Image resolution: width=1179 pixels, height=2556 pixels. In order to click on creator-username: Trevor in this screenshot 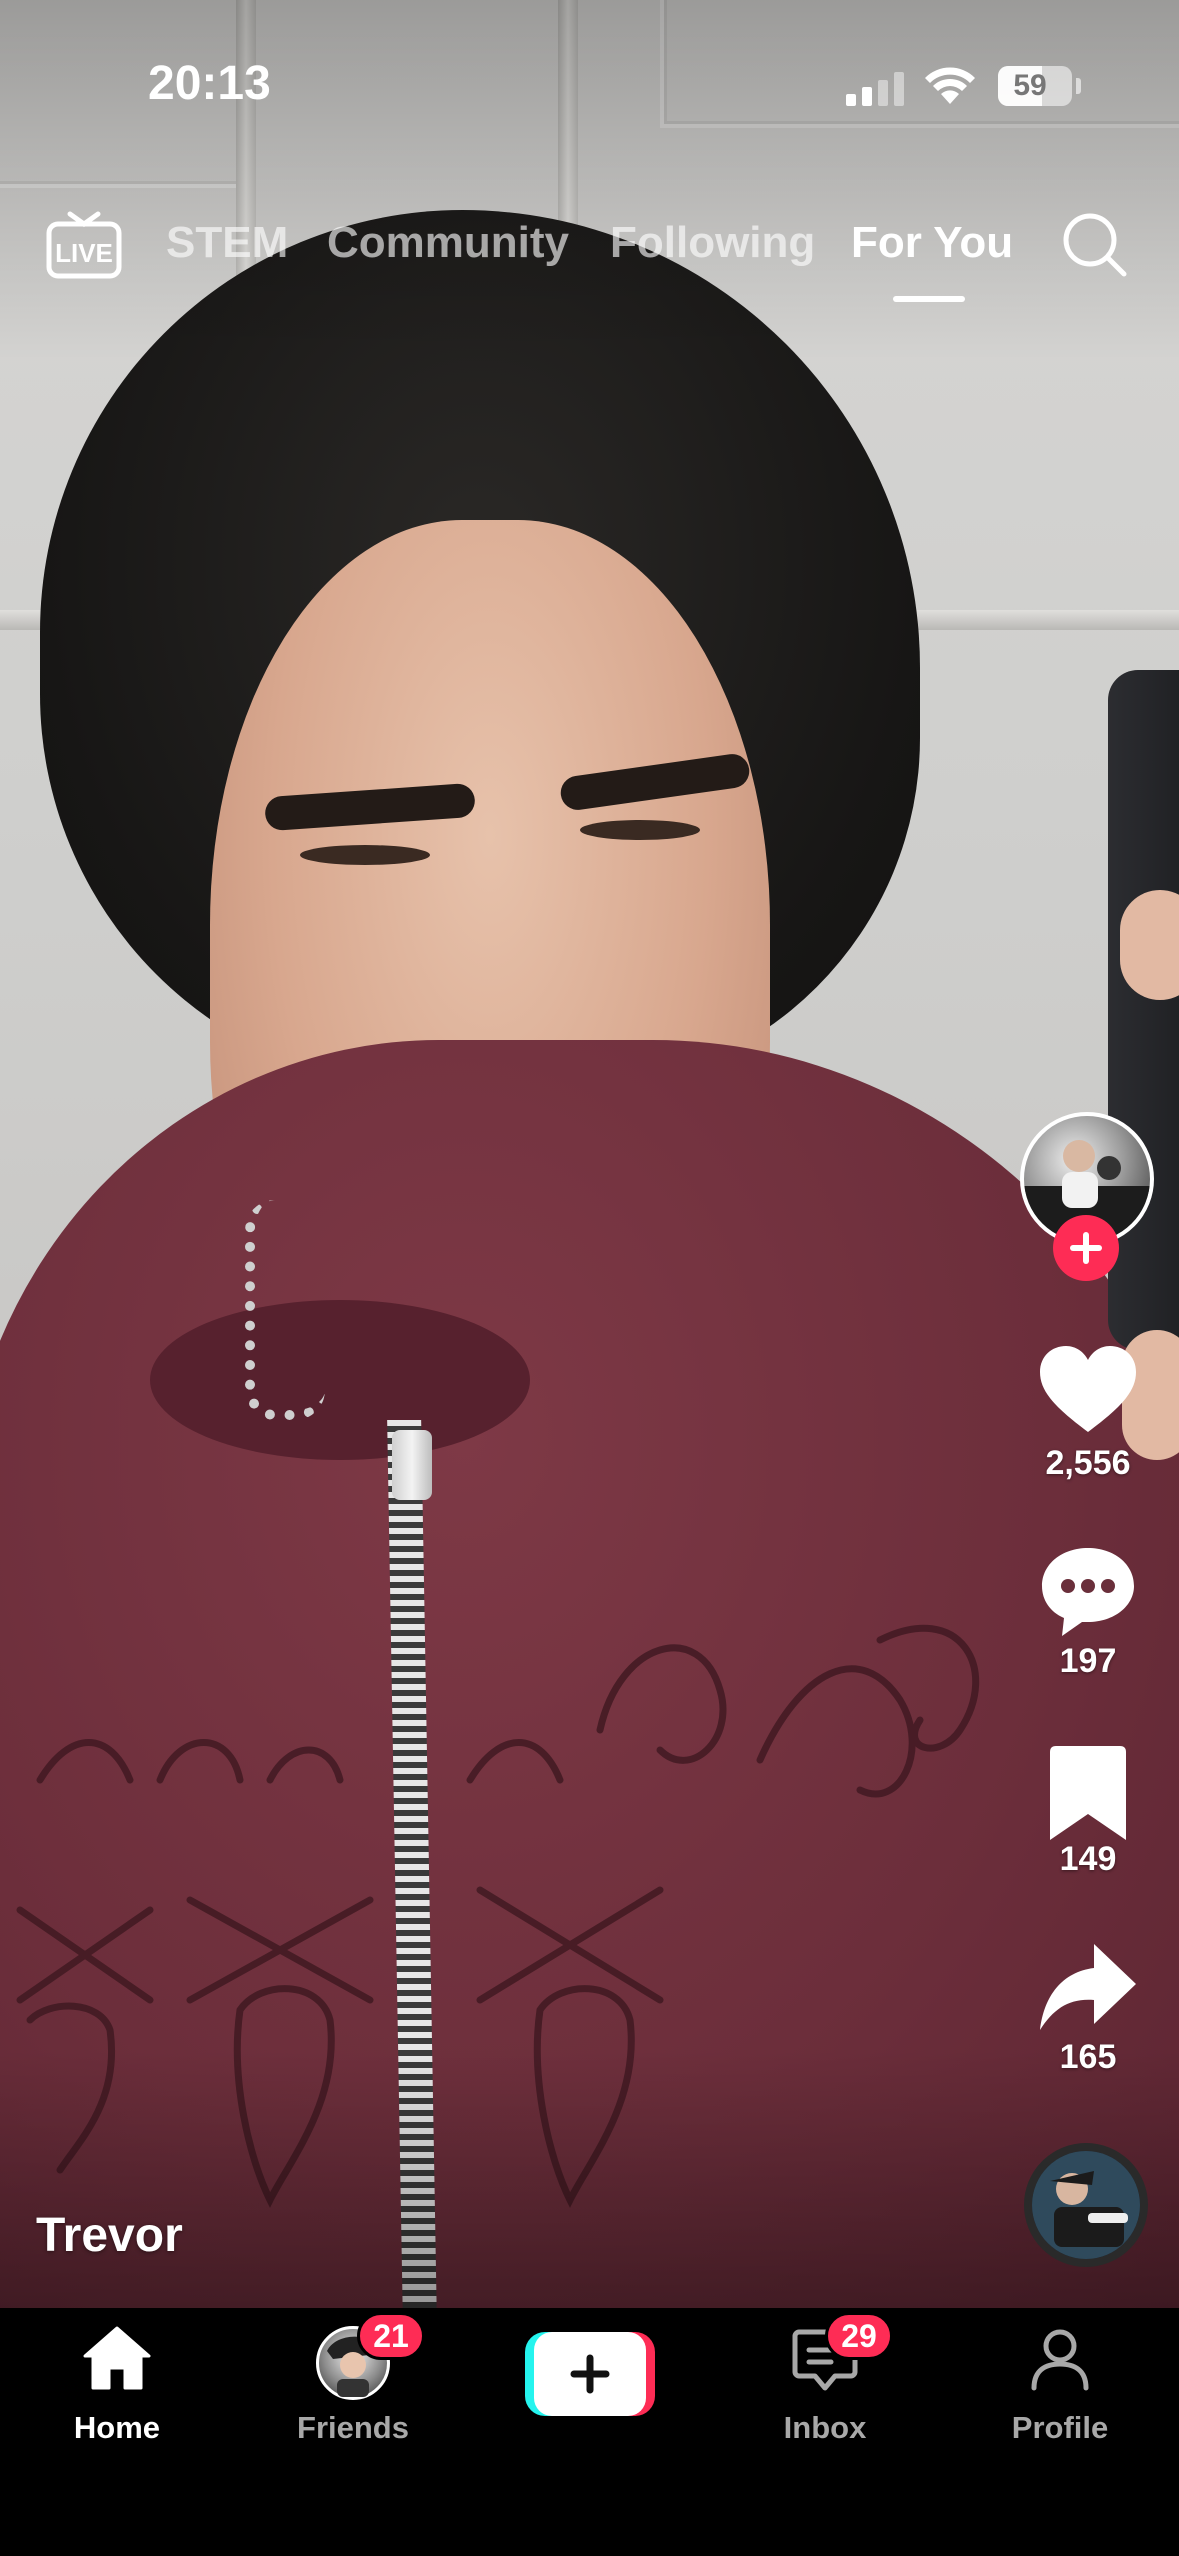, I will do `click(109, 2235)`.